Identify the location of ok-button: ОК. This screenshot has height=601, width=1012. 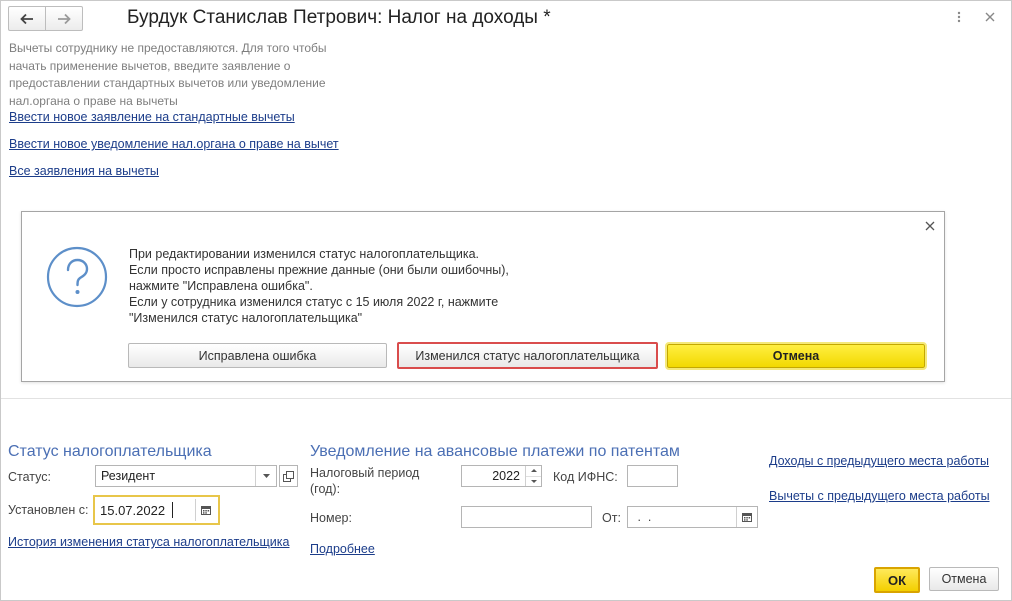
(897, 580).